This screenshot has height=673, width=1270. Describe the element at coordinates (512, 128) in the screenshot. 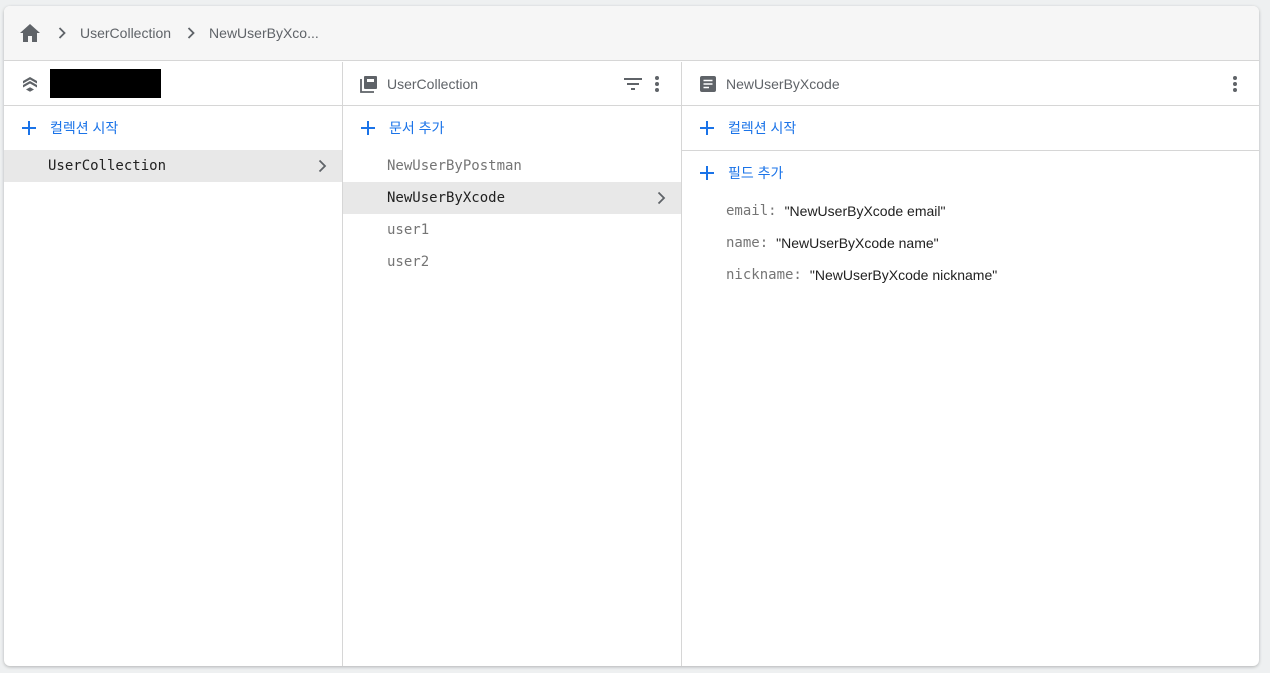

I see `add-document-button: 문서 추가` at that location.